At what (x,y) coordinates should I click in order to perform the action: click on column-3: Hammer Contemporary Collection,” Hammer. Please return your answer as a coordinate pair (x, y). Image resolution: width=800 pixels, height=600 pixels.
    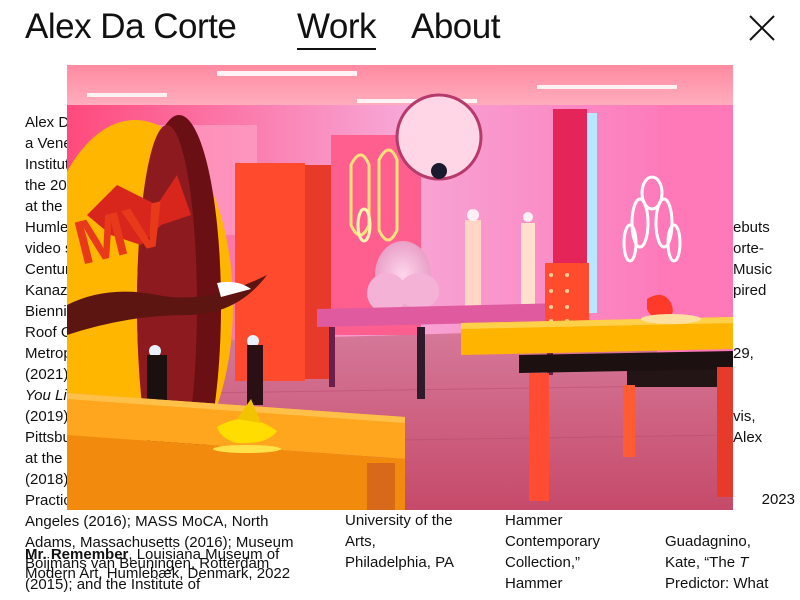
    Looking at the image, I should click on (570, 552).